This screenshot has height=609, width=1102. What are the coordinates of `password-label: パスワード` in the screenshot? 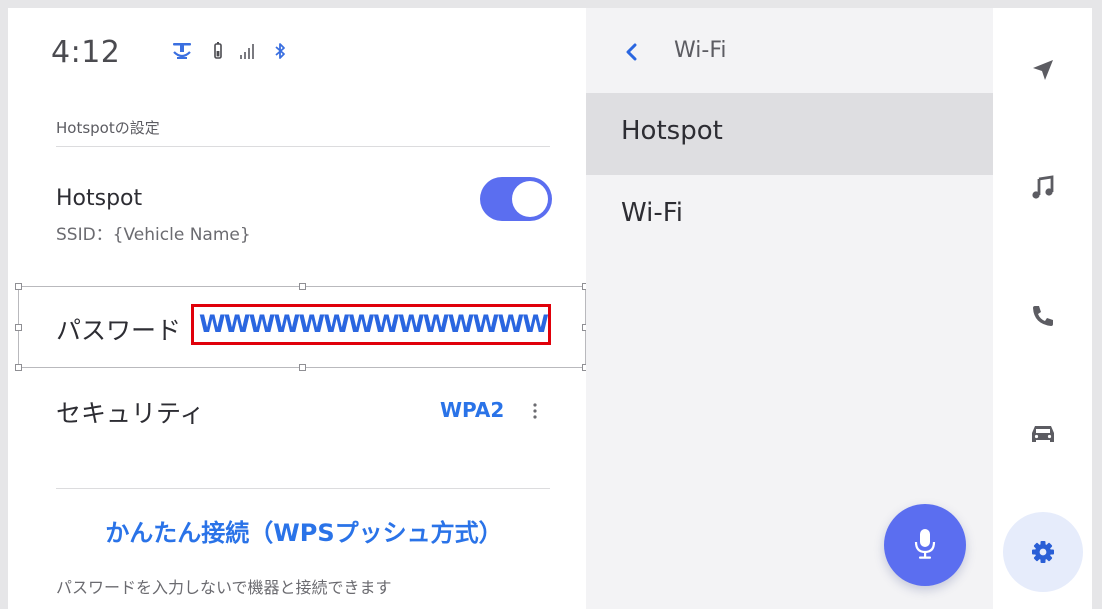 It's located at (119, 330).